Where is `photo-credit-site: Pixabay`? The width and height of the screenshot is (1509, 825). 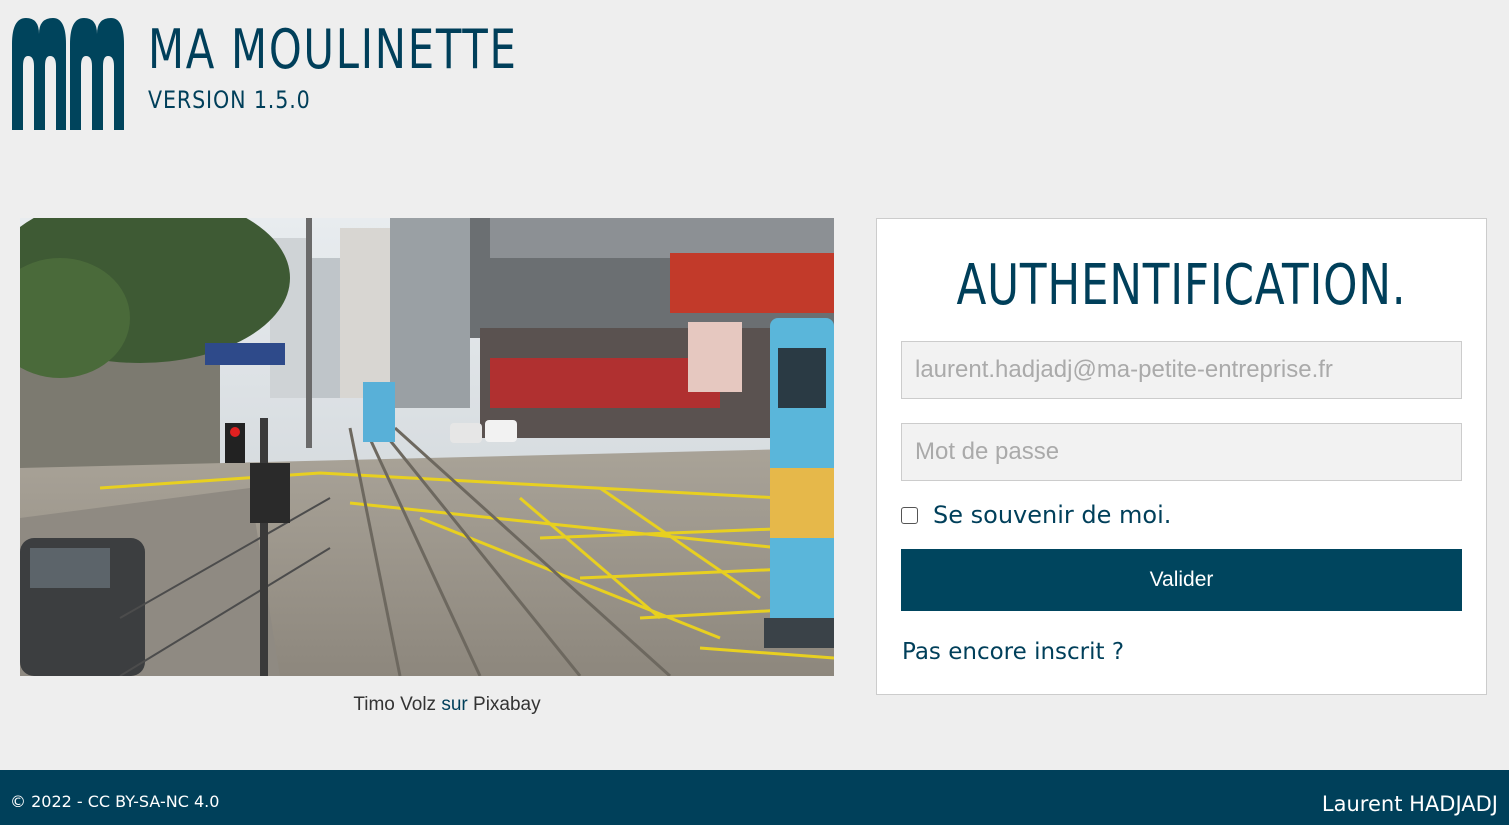
photo-credit-site: Pixabay is located at coordinates (507, 704).